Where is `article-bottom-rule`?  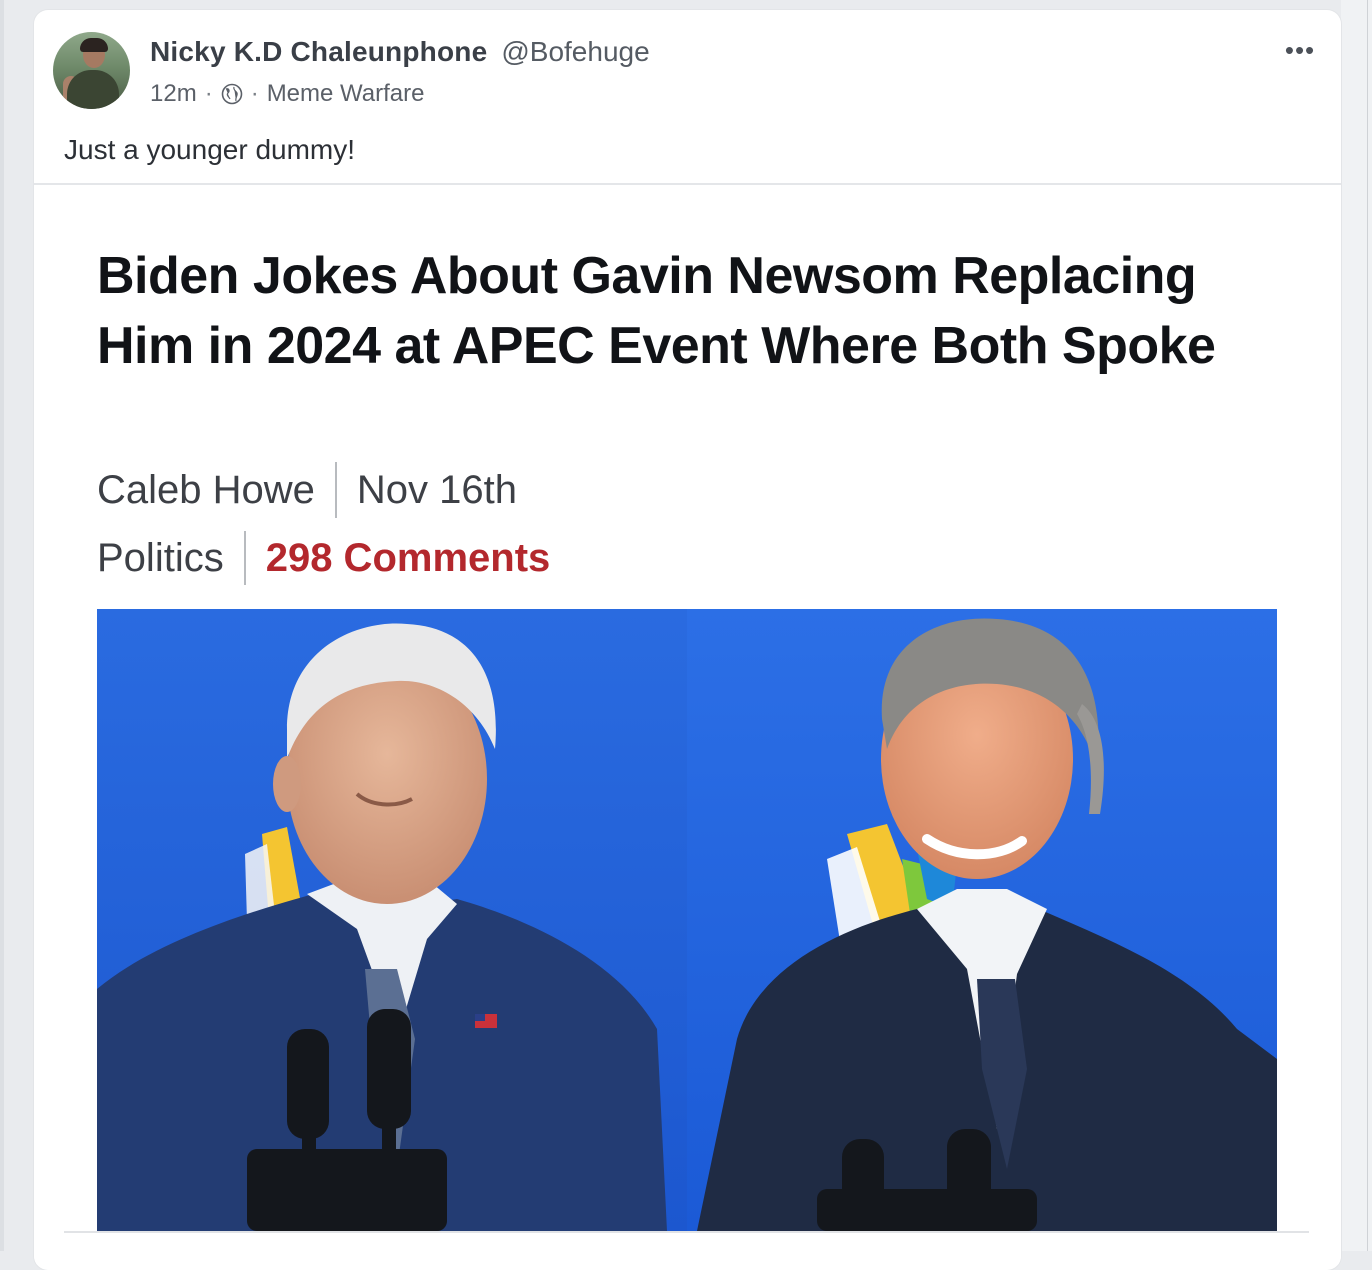
article-bottom-rule is located at coordinates (686, 1232).